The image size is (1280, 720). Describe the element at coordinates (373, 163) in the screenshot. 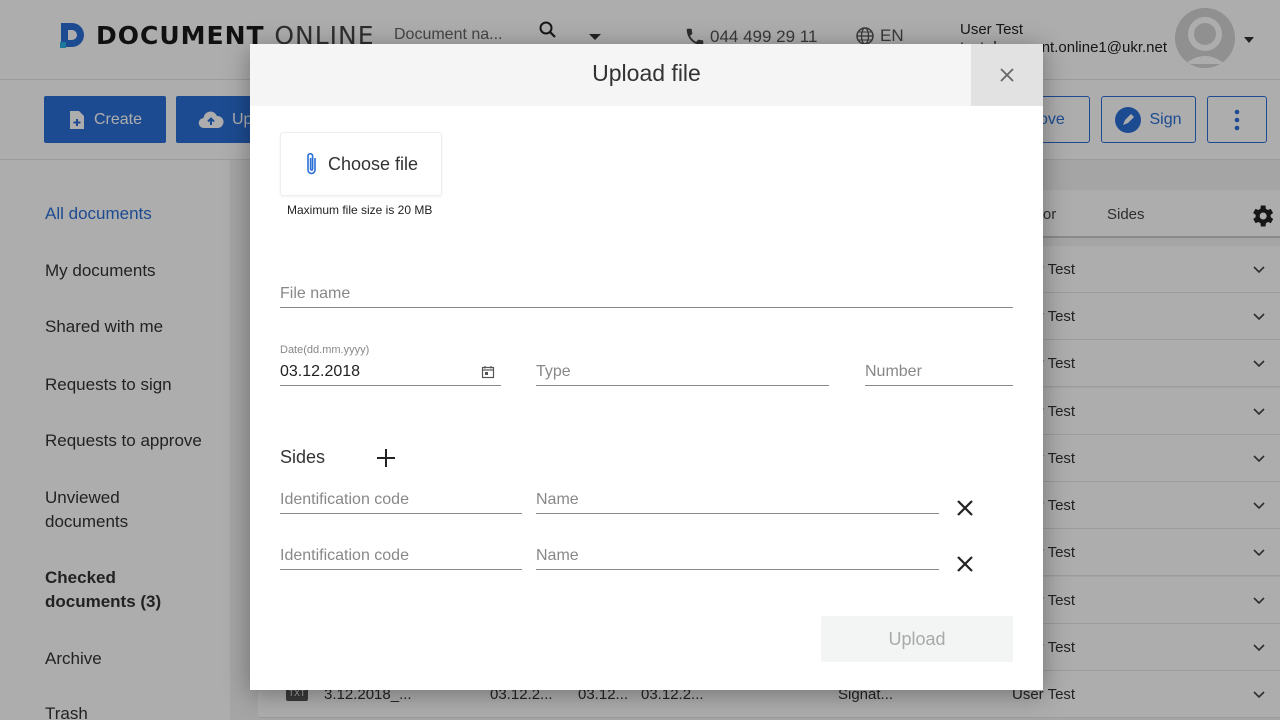

I see `choose-file-label: Choose file` at that location.